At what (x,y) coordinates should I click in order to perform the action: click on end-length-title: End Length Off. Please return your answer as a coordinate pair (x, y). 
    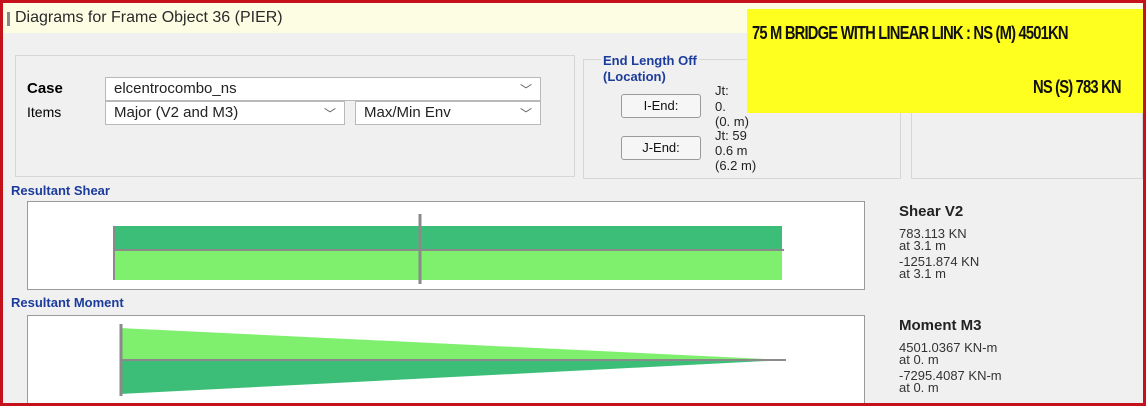
    Looking at the image, I should click on (650, 60).